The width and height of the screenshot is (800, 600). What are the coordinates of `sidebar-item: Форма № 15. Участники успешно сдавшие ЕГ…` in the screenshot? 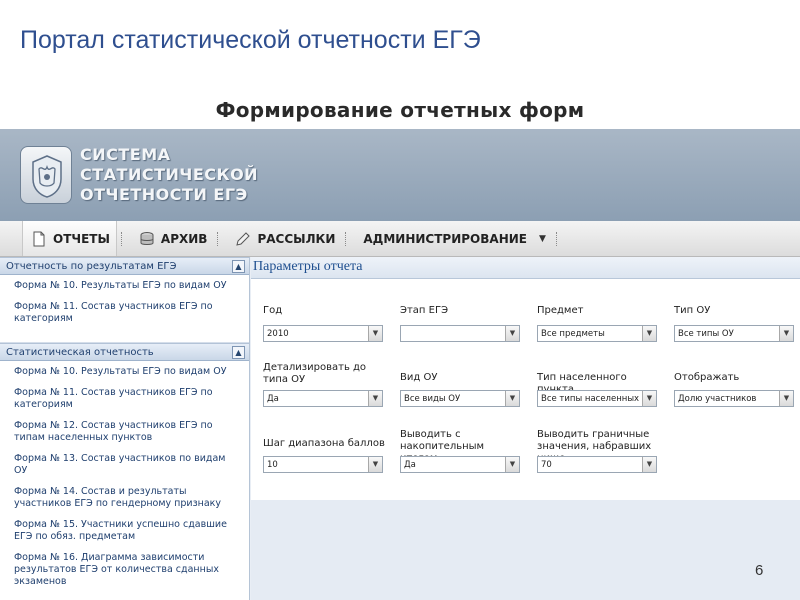 It's located at (124, 530).